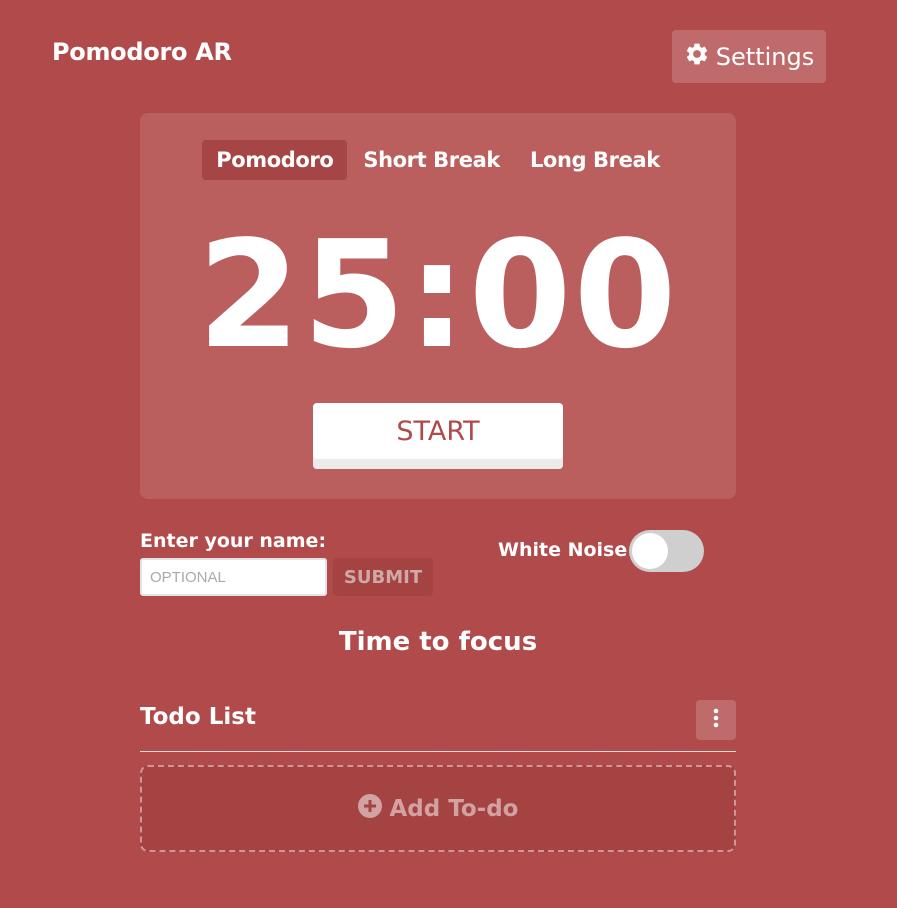  I want to click on status-message: Time to focus, so click(438, 642).